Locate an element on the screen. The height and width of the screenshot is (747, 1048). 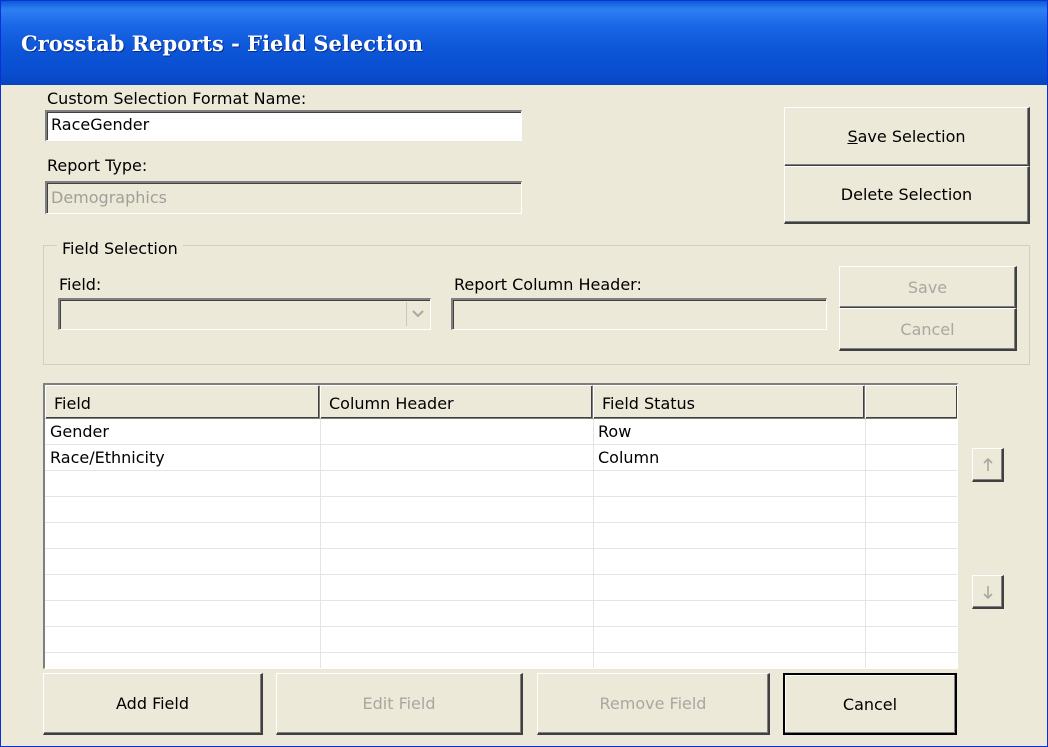
cancel-button: Cancel is located at coordinates (870, 704).